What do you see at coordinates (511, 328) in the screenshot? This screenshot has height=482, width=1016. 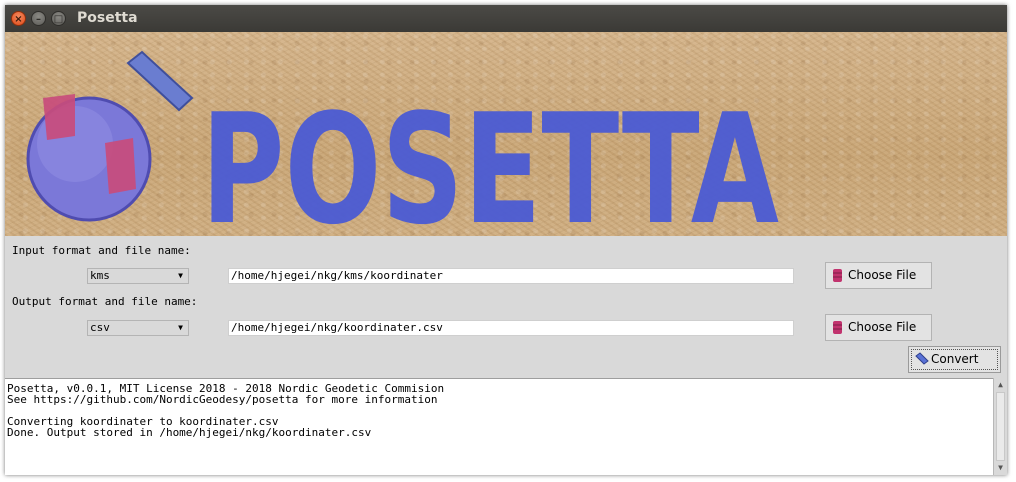 I see `output-path-field: /home/hjegei/nkg/koordinater.csv` at bounding box center [511, 328].